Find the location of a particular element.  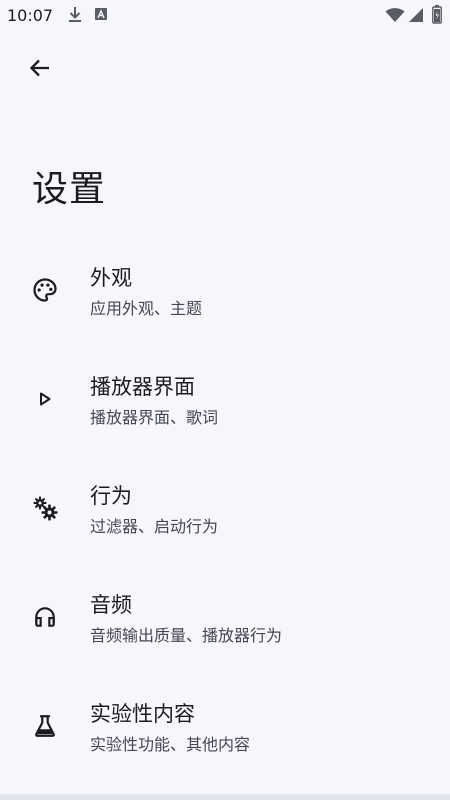

settings-item-title: 外观 is located at coordinates (111, 278).